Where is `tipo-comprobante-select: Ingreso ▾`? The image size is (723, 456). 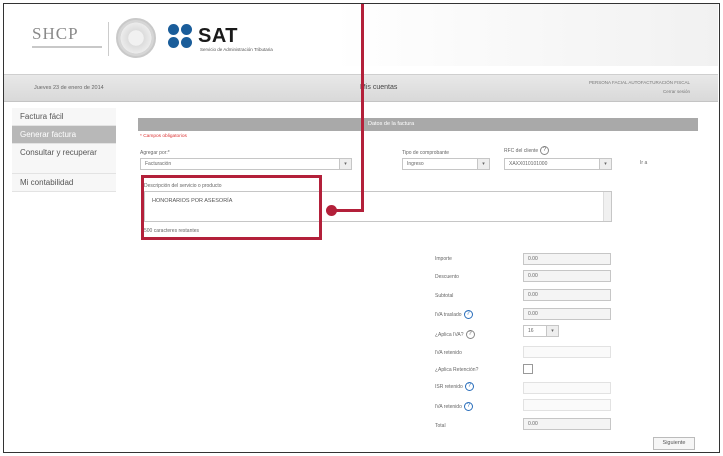
tipo-comprobante-select: Ingreso ▾ is located at coordinates (446, 164).